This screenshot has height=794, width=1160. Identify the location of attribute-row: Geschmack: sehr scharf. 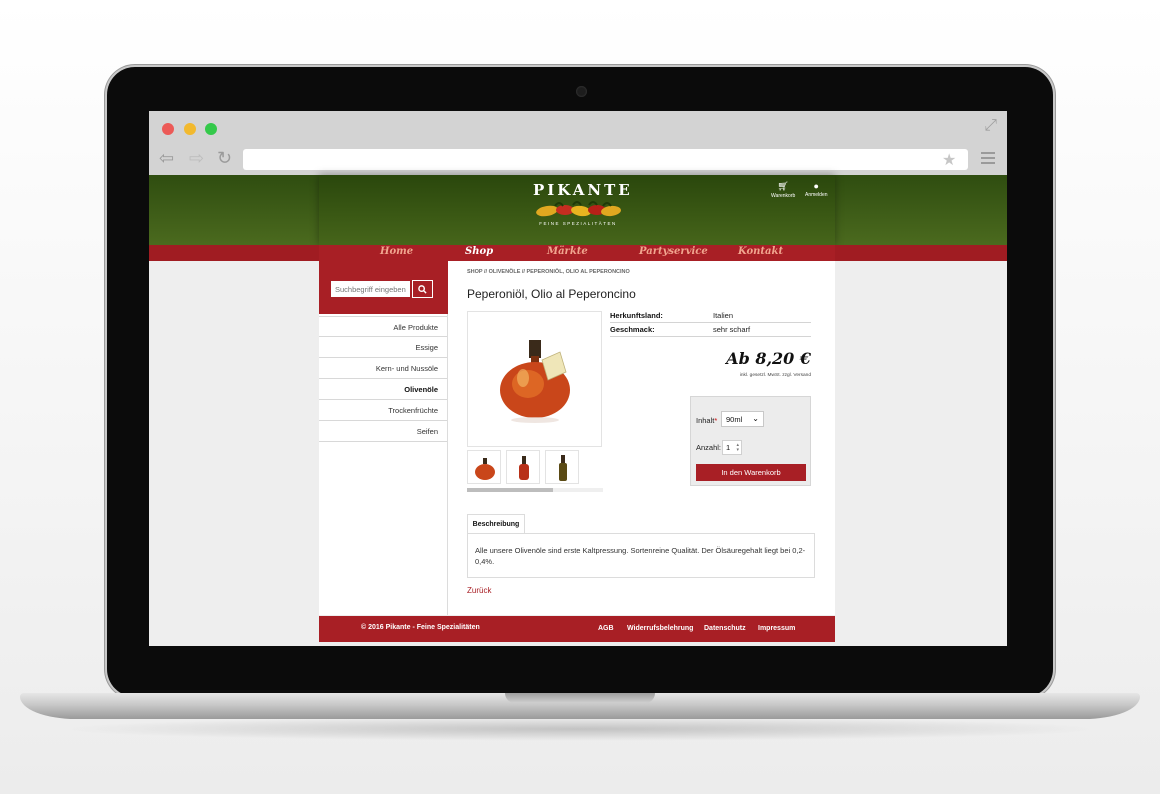
(710, 330).